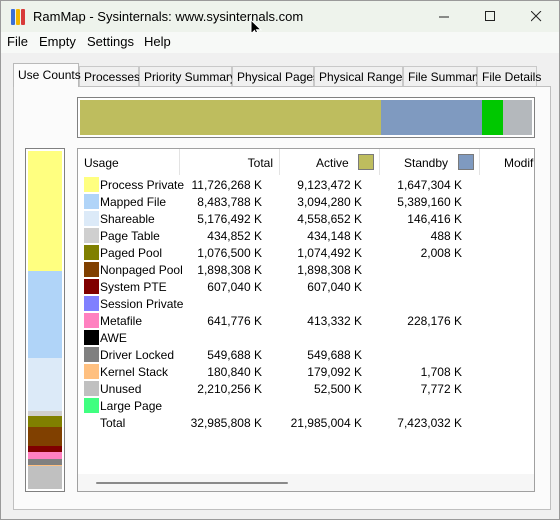 This screenshot has width=560, height=520. What do you see at coordinates (330, 162) in the screenshot?
I see `column-active-header: Active` at bounding box center [330, 162].